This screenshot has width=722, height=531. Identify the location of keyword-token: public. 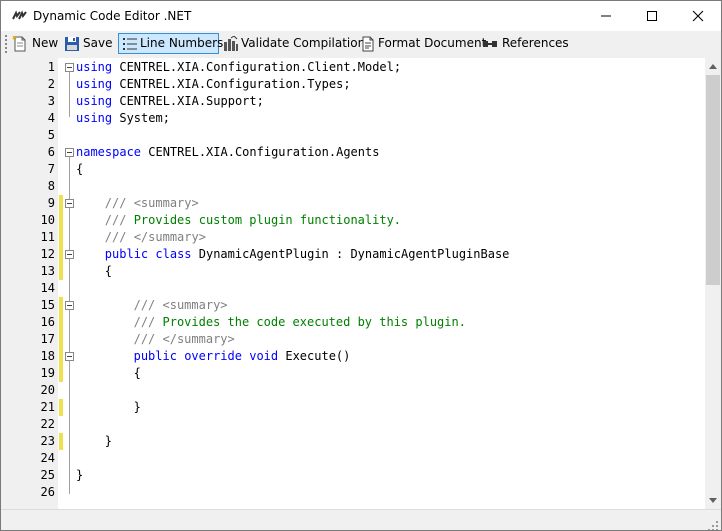
(126, 254).